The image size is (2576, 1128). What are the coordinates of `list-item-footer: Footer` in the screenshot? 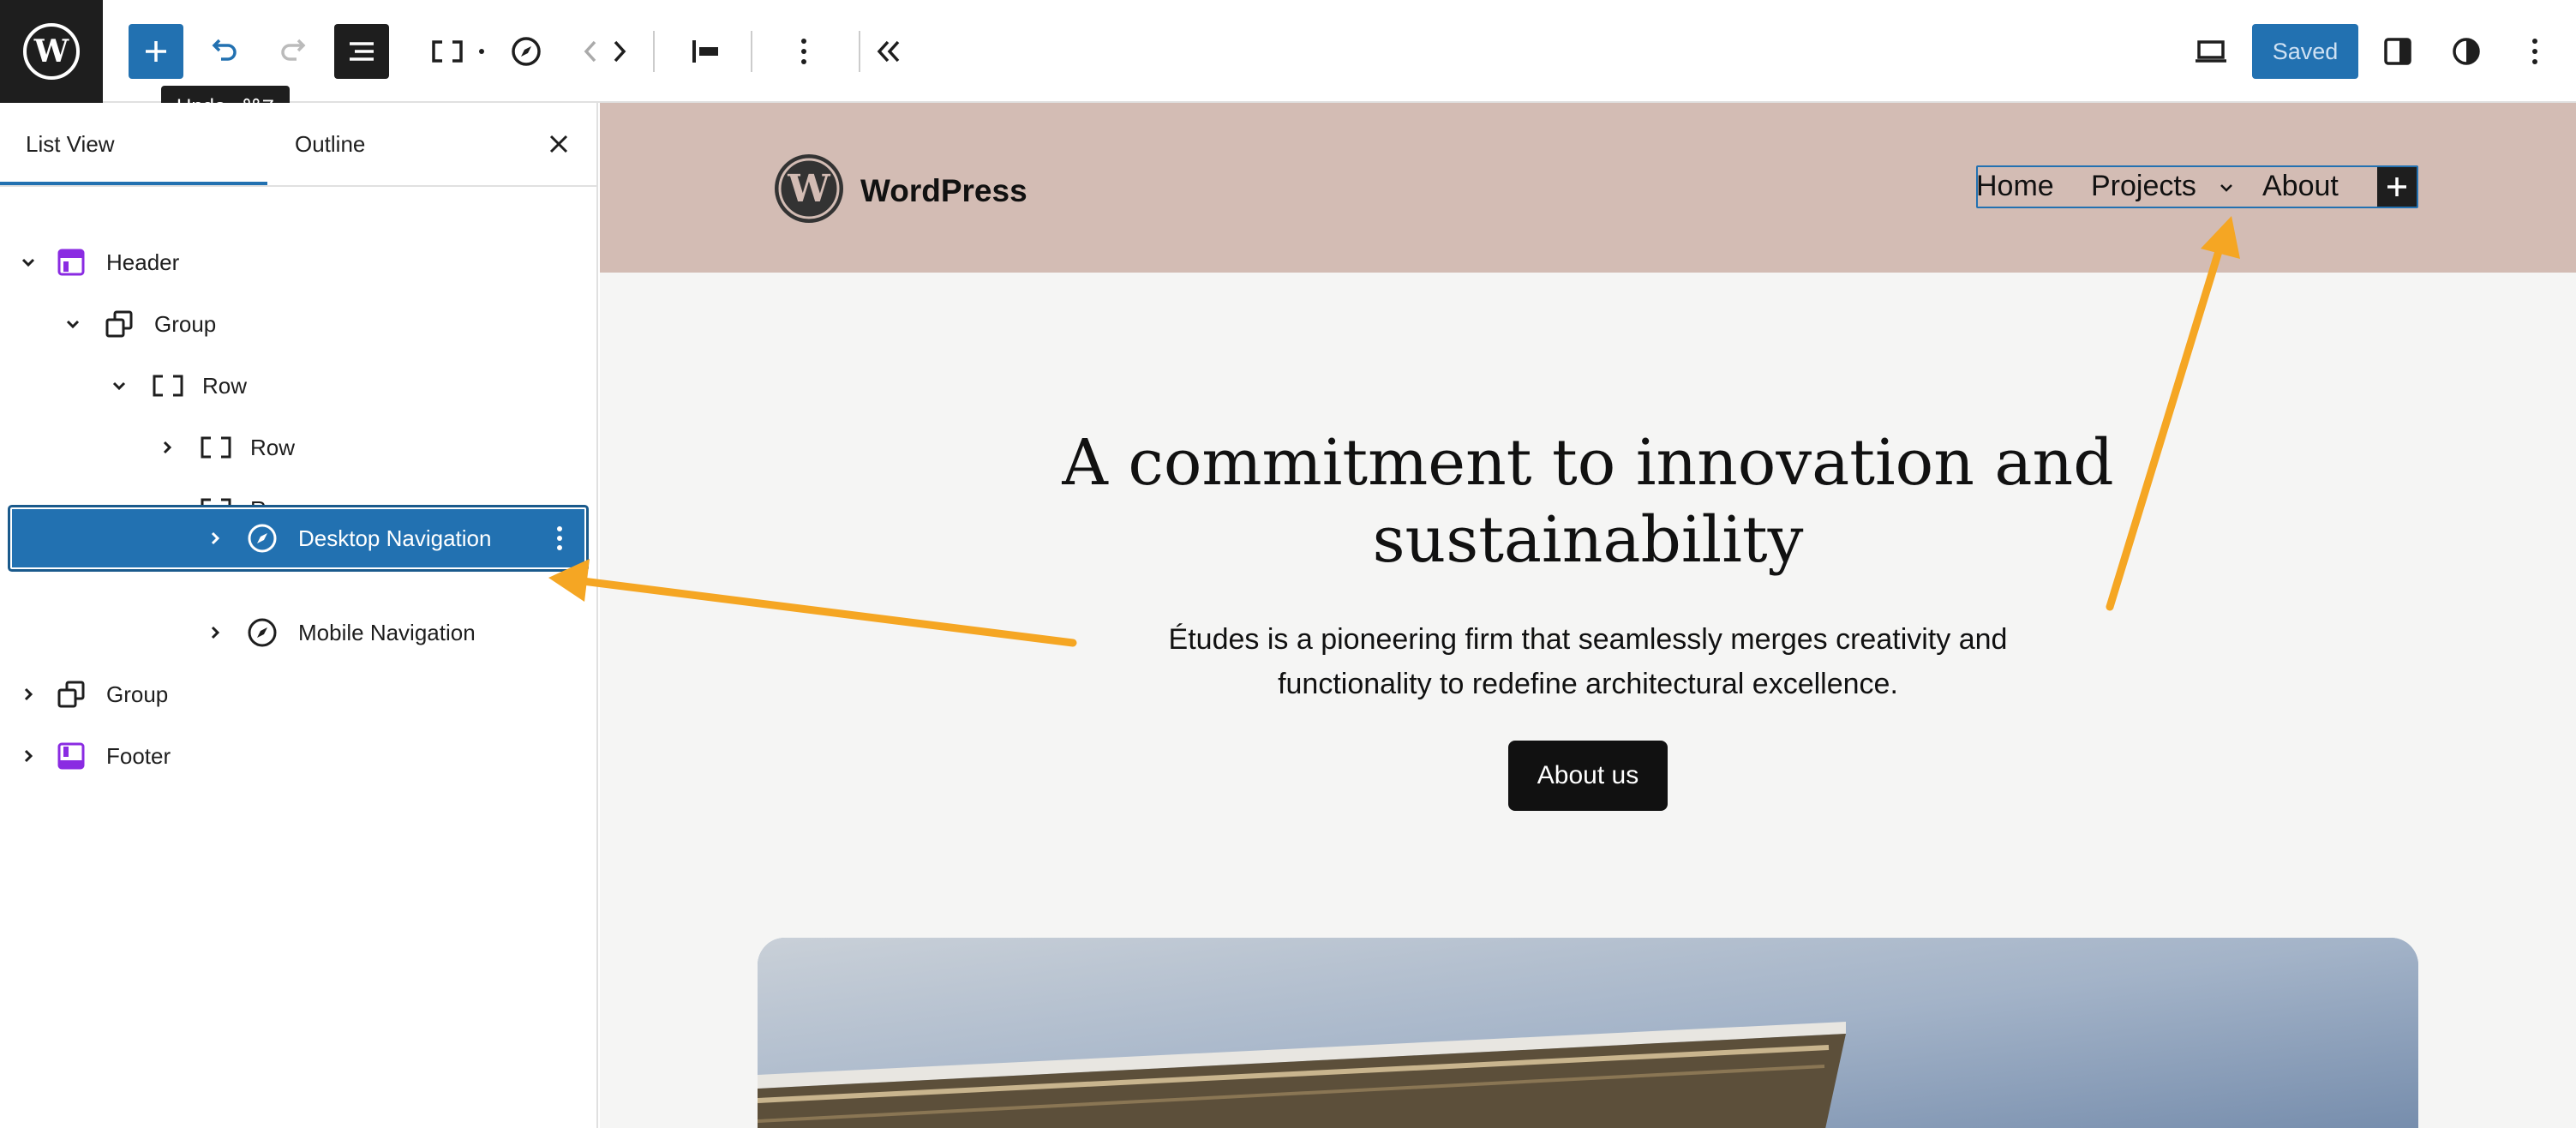 It's located at (298, 756).